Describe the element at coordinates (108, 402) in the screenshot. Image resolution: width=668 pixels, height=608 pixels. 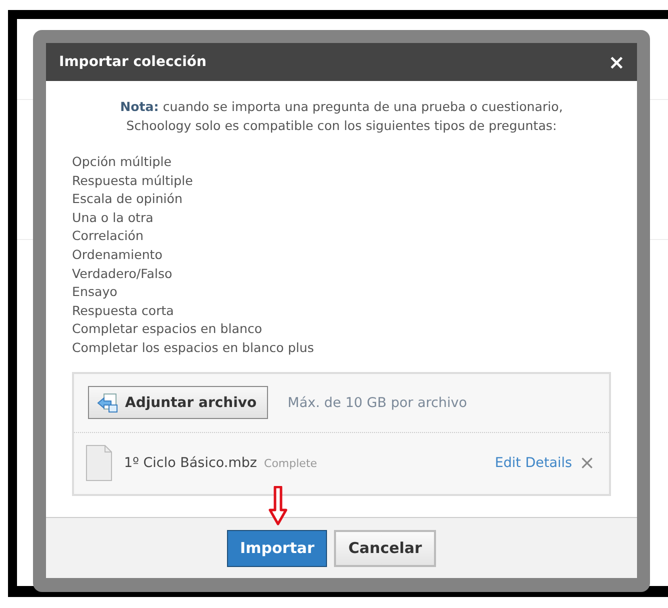
I see `attach-icon` at that location.